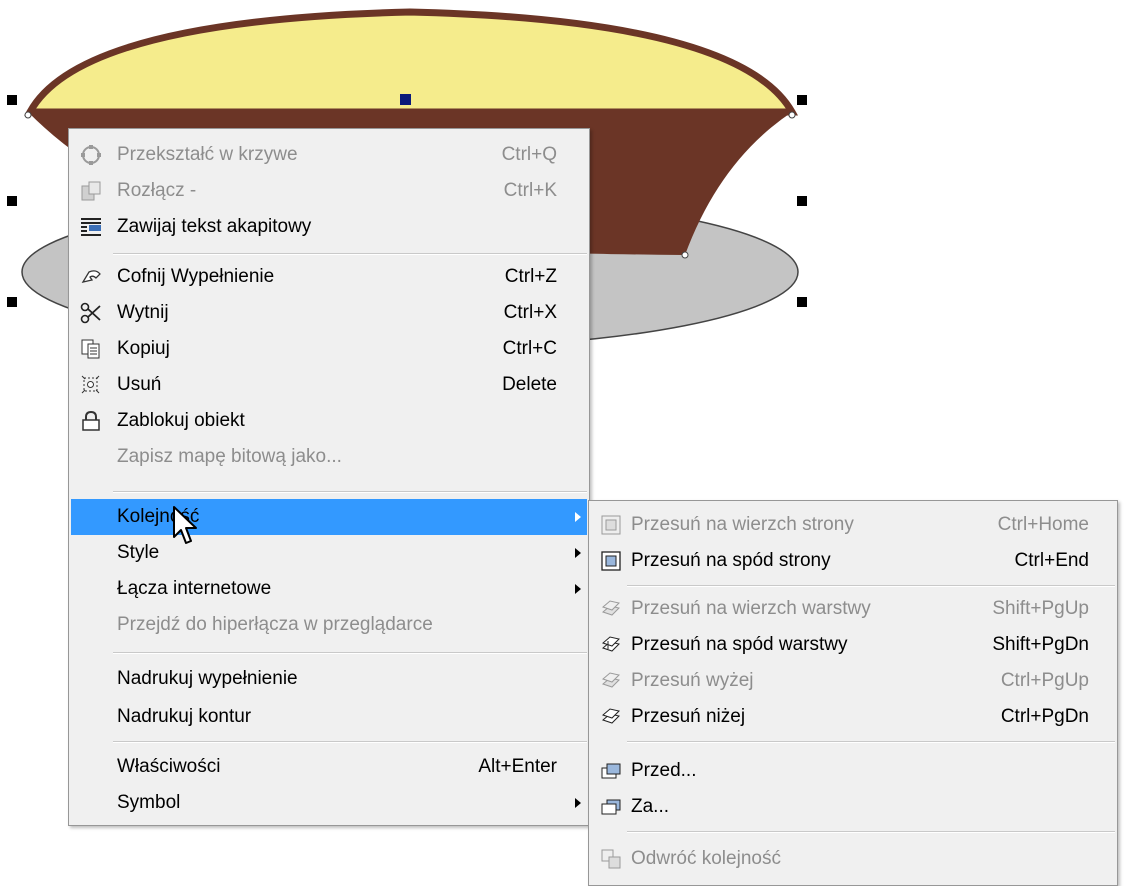 The height and width of the screenshot is (886, 1130). Describe the element at coordinates (139, 384) in the screenshot. I see `menu-item-label: Usuń` at that location.